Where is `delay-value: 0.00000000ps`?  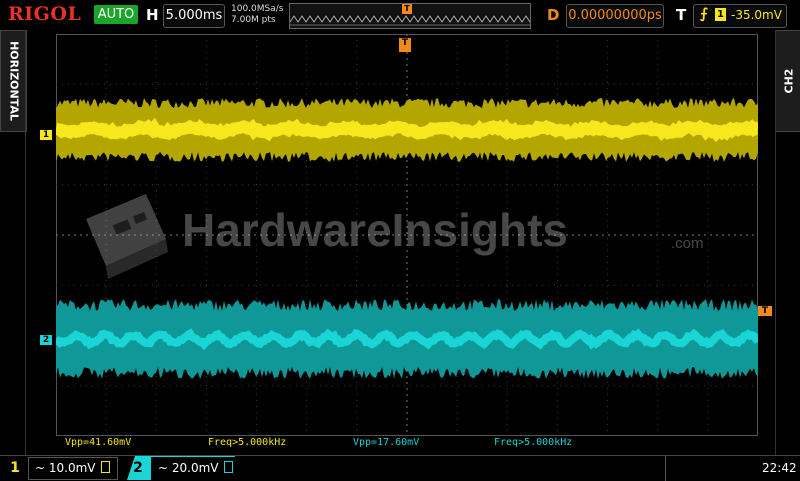 delay-value: 0.00000000ps is located at coordinates (615, 16).